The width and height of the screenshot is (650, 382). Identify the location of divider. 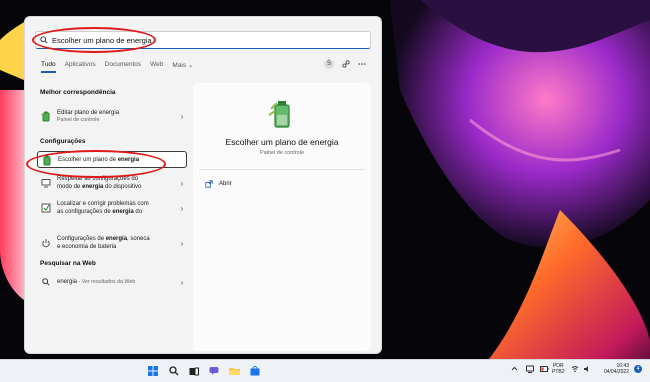
(282, 169).